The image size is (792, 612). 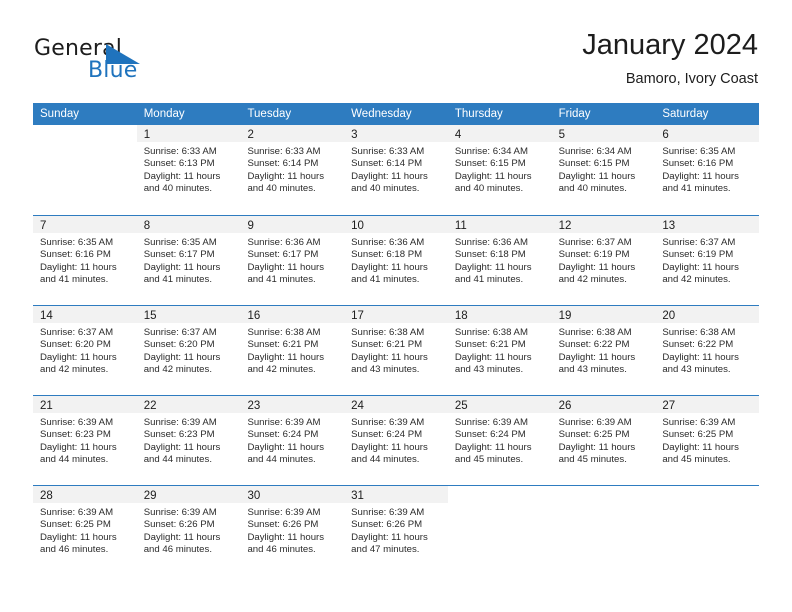 I want to click on day-number-band: 3, so click(x=396, y=133).